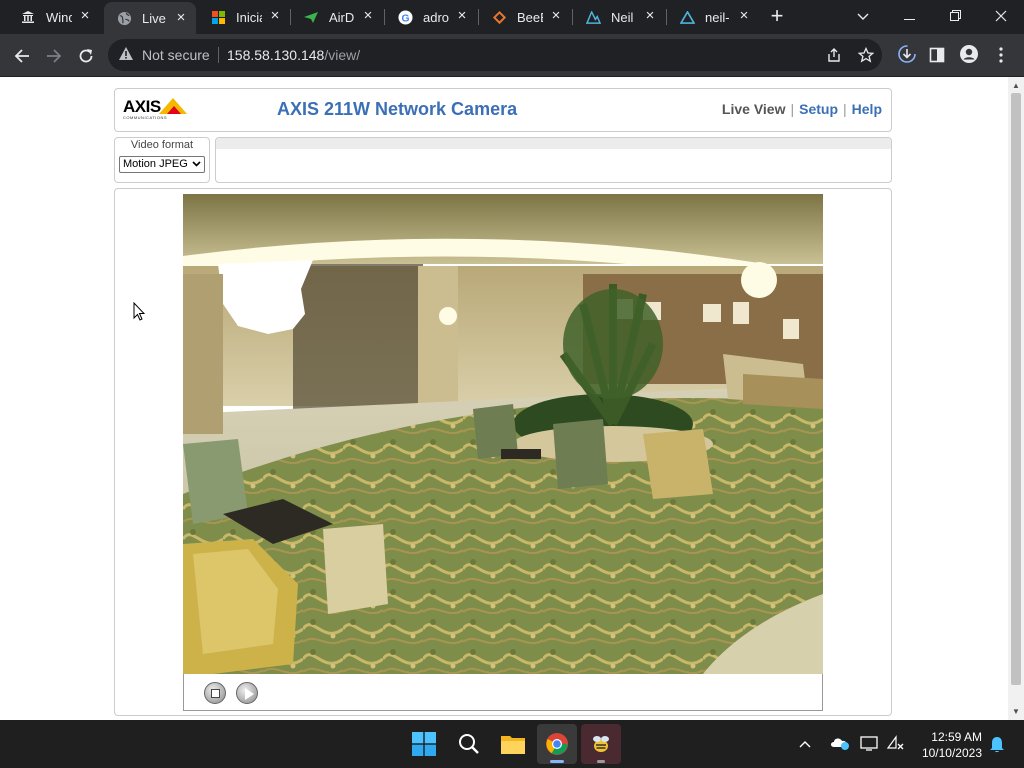  I want to click on folder-icon, so click(513, 745).